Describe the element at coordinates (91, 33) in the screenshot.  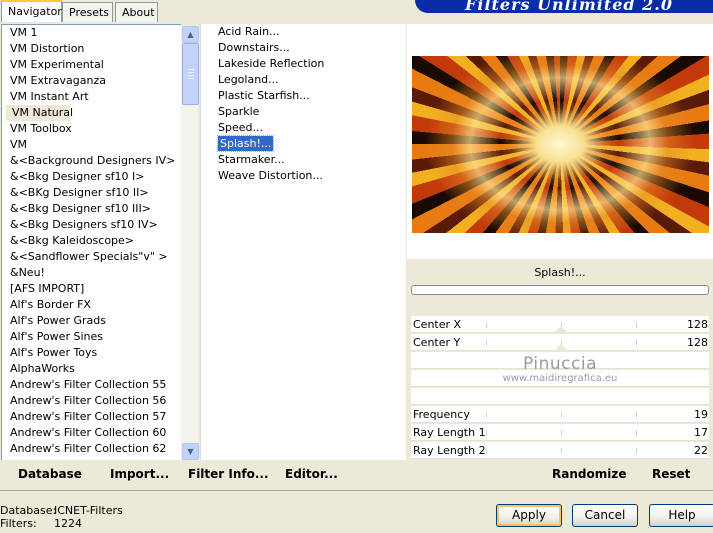
I see `category-item: VM 1` at that location.